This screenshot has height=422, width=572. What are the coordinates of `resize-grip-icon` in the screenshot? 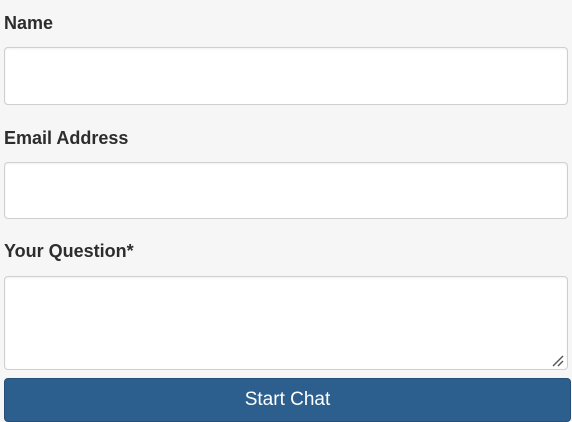 It's located at (557, 360).